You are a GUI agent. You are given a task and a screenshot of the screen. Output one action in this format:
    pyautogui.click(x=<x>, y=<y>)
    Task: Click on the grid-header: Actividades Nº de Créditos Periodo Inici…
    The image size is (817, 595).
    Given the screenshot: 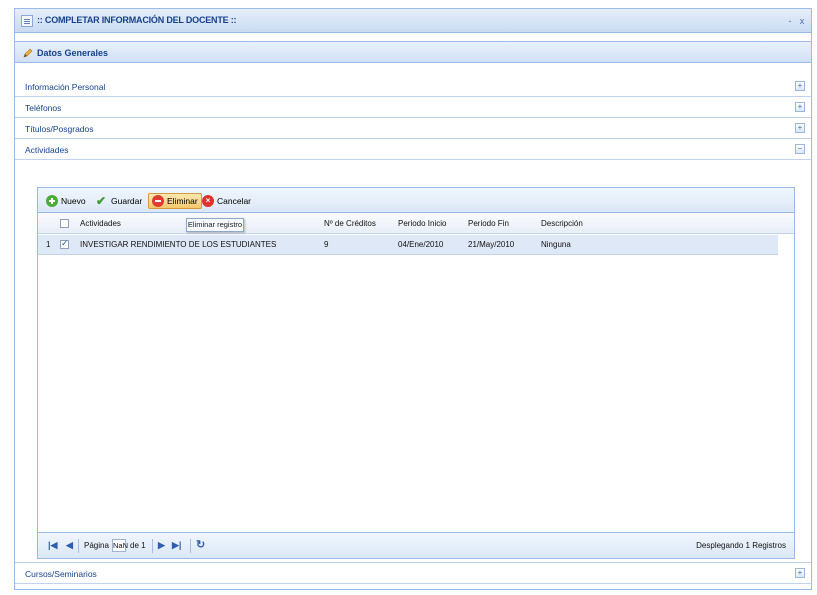 What is the action you would take?
    pyautogui.click(x=416, y=223)
    